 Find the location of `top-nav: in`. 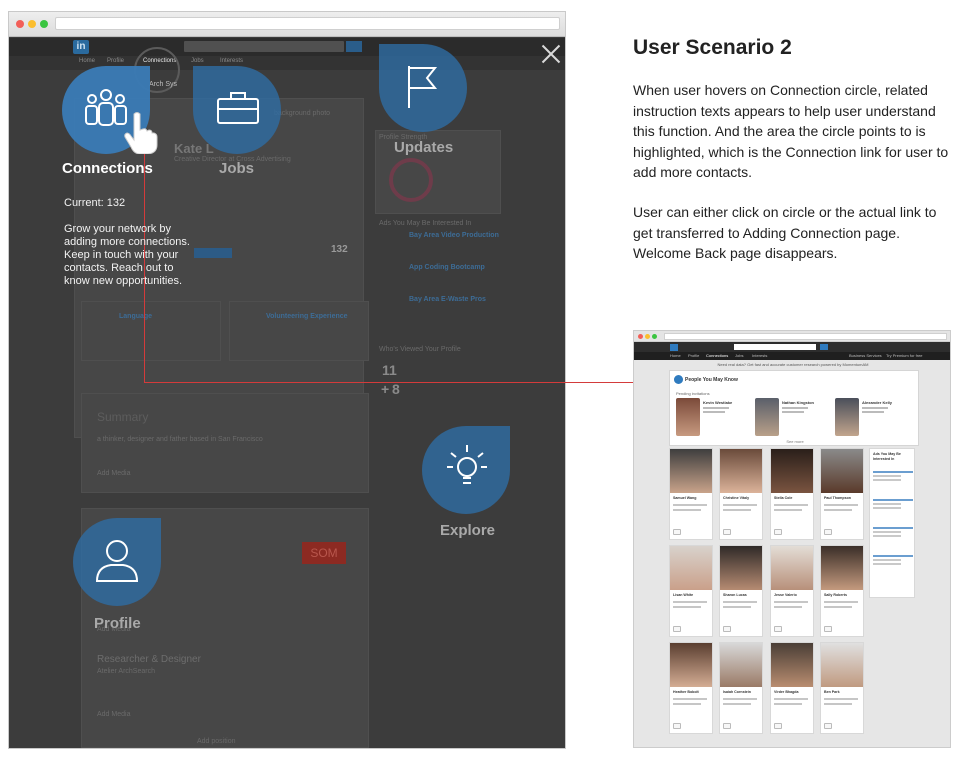

top-nav: in is located at coordinates (287, 47).